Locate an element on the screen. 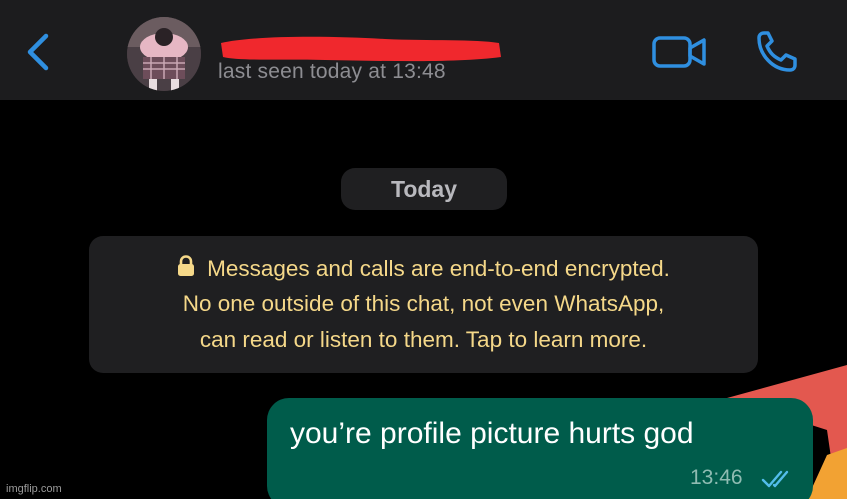  chevron-left-icon is located at coordinates (38, 52).